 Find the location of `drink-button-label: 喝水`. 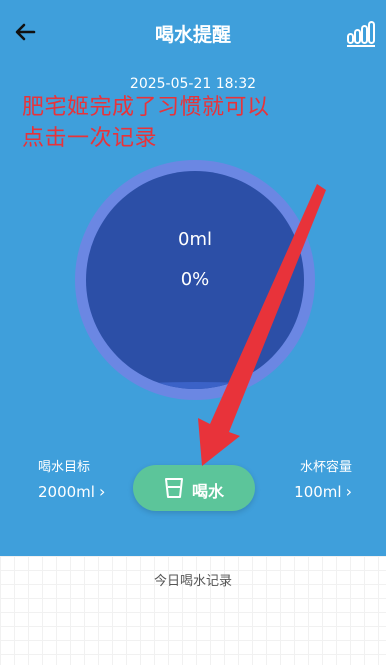

drink-button-label: 喝水 is located at coordinates (208, 491).